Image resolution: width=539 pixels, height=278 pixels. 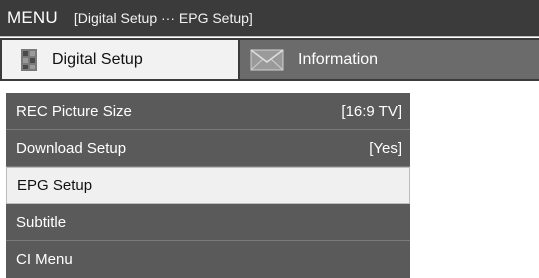 I want to click on tab-digital-setup: Digital Setup, so click(x=120, y=59).